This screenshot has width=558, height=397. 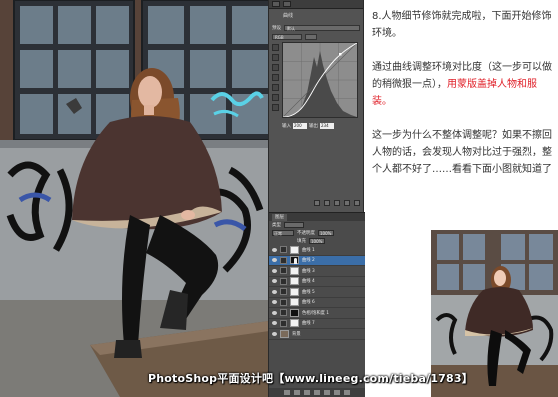 What do you see at coordinates (326, 233) in the screenshot?
I see `opacity-value: 100%` at bounding box center [326, 233].